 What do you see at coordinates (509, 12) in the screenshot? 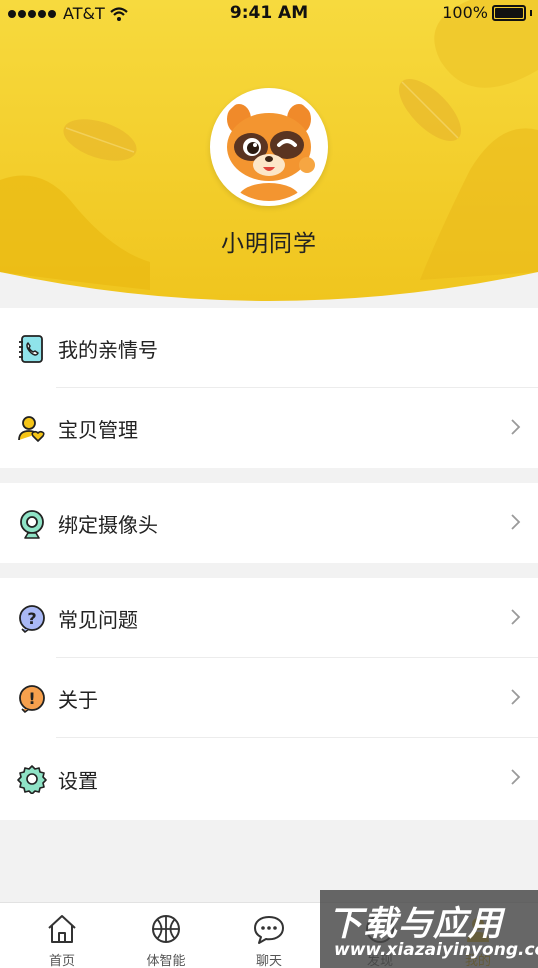
I see `battery-icon` at bounding box center [509, 12].